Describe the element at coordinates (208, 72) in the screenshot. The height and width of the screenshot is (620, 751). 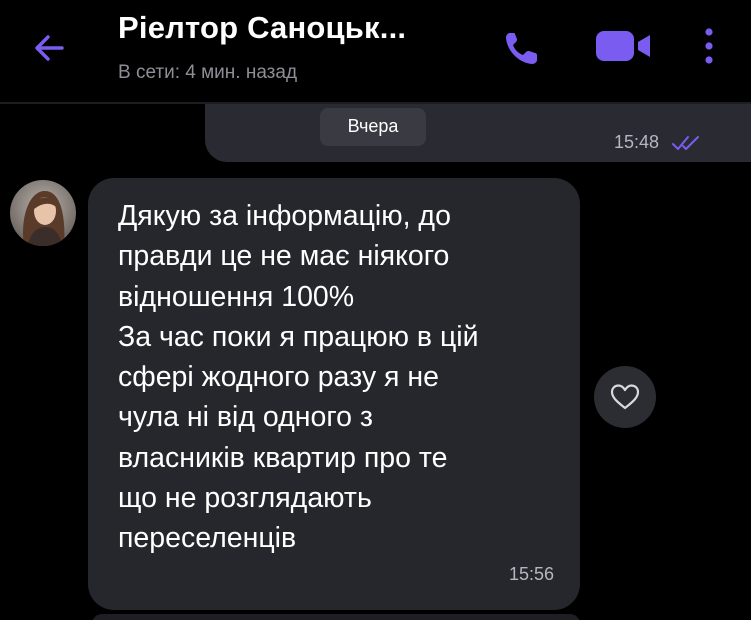
I see `last-seen-status: В сети: 4 мин. назад` at that location.